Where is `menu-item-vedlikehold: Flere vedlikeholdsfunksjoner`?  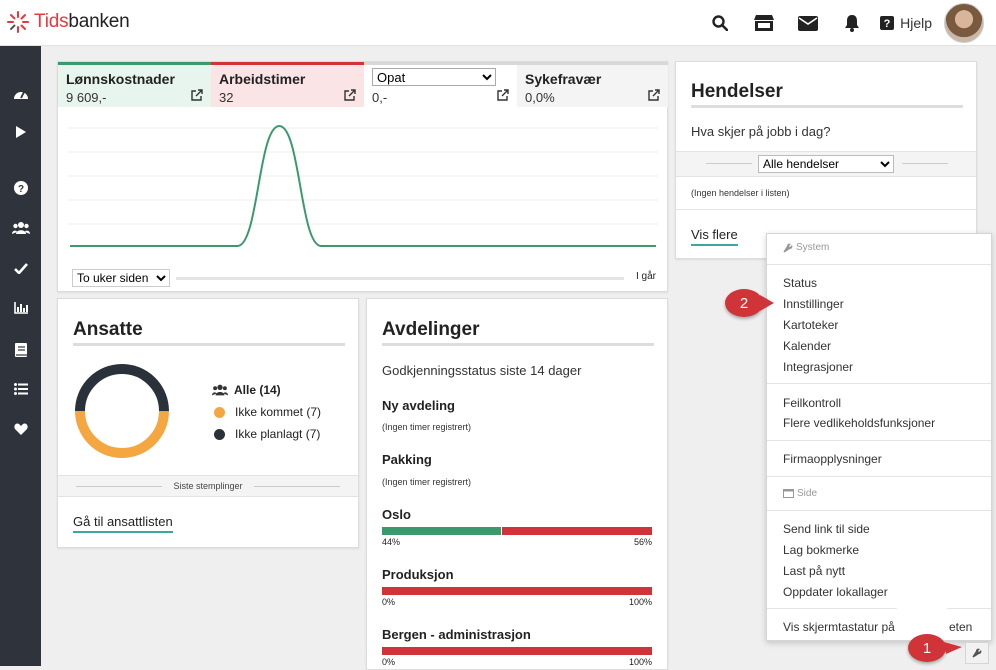
menu-item-vedlikehold: Flere vedlikeholdsfunksjoner is located at coordinates (859, 423).